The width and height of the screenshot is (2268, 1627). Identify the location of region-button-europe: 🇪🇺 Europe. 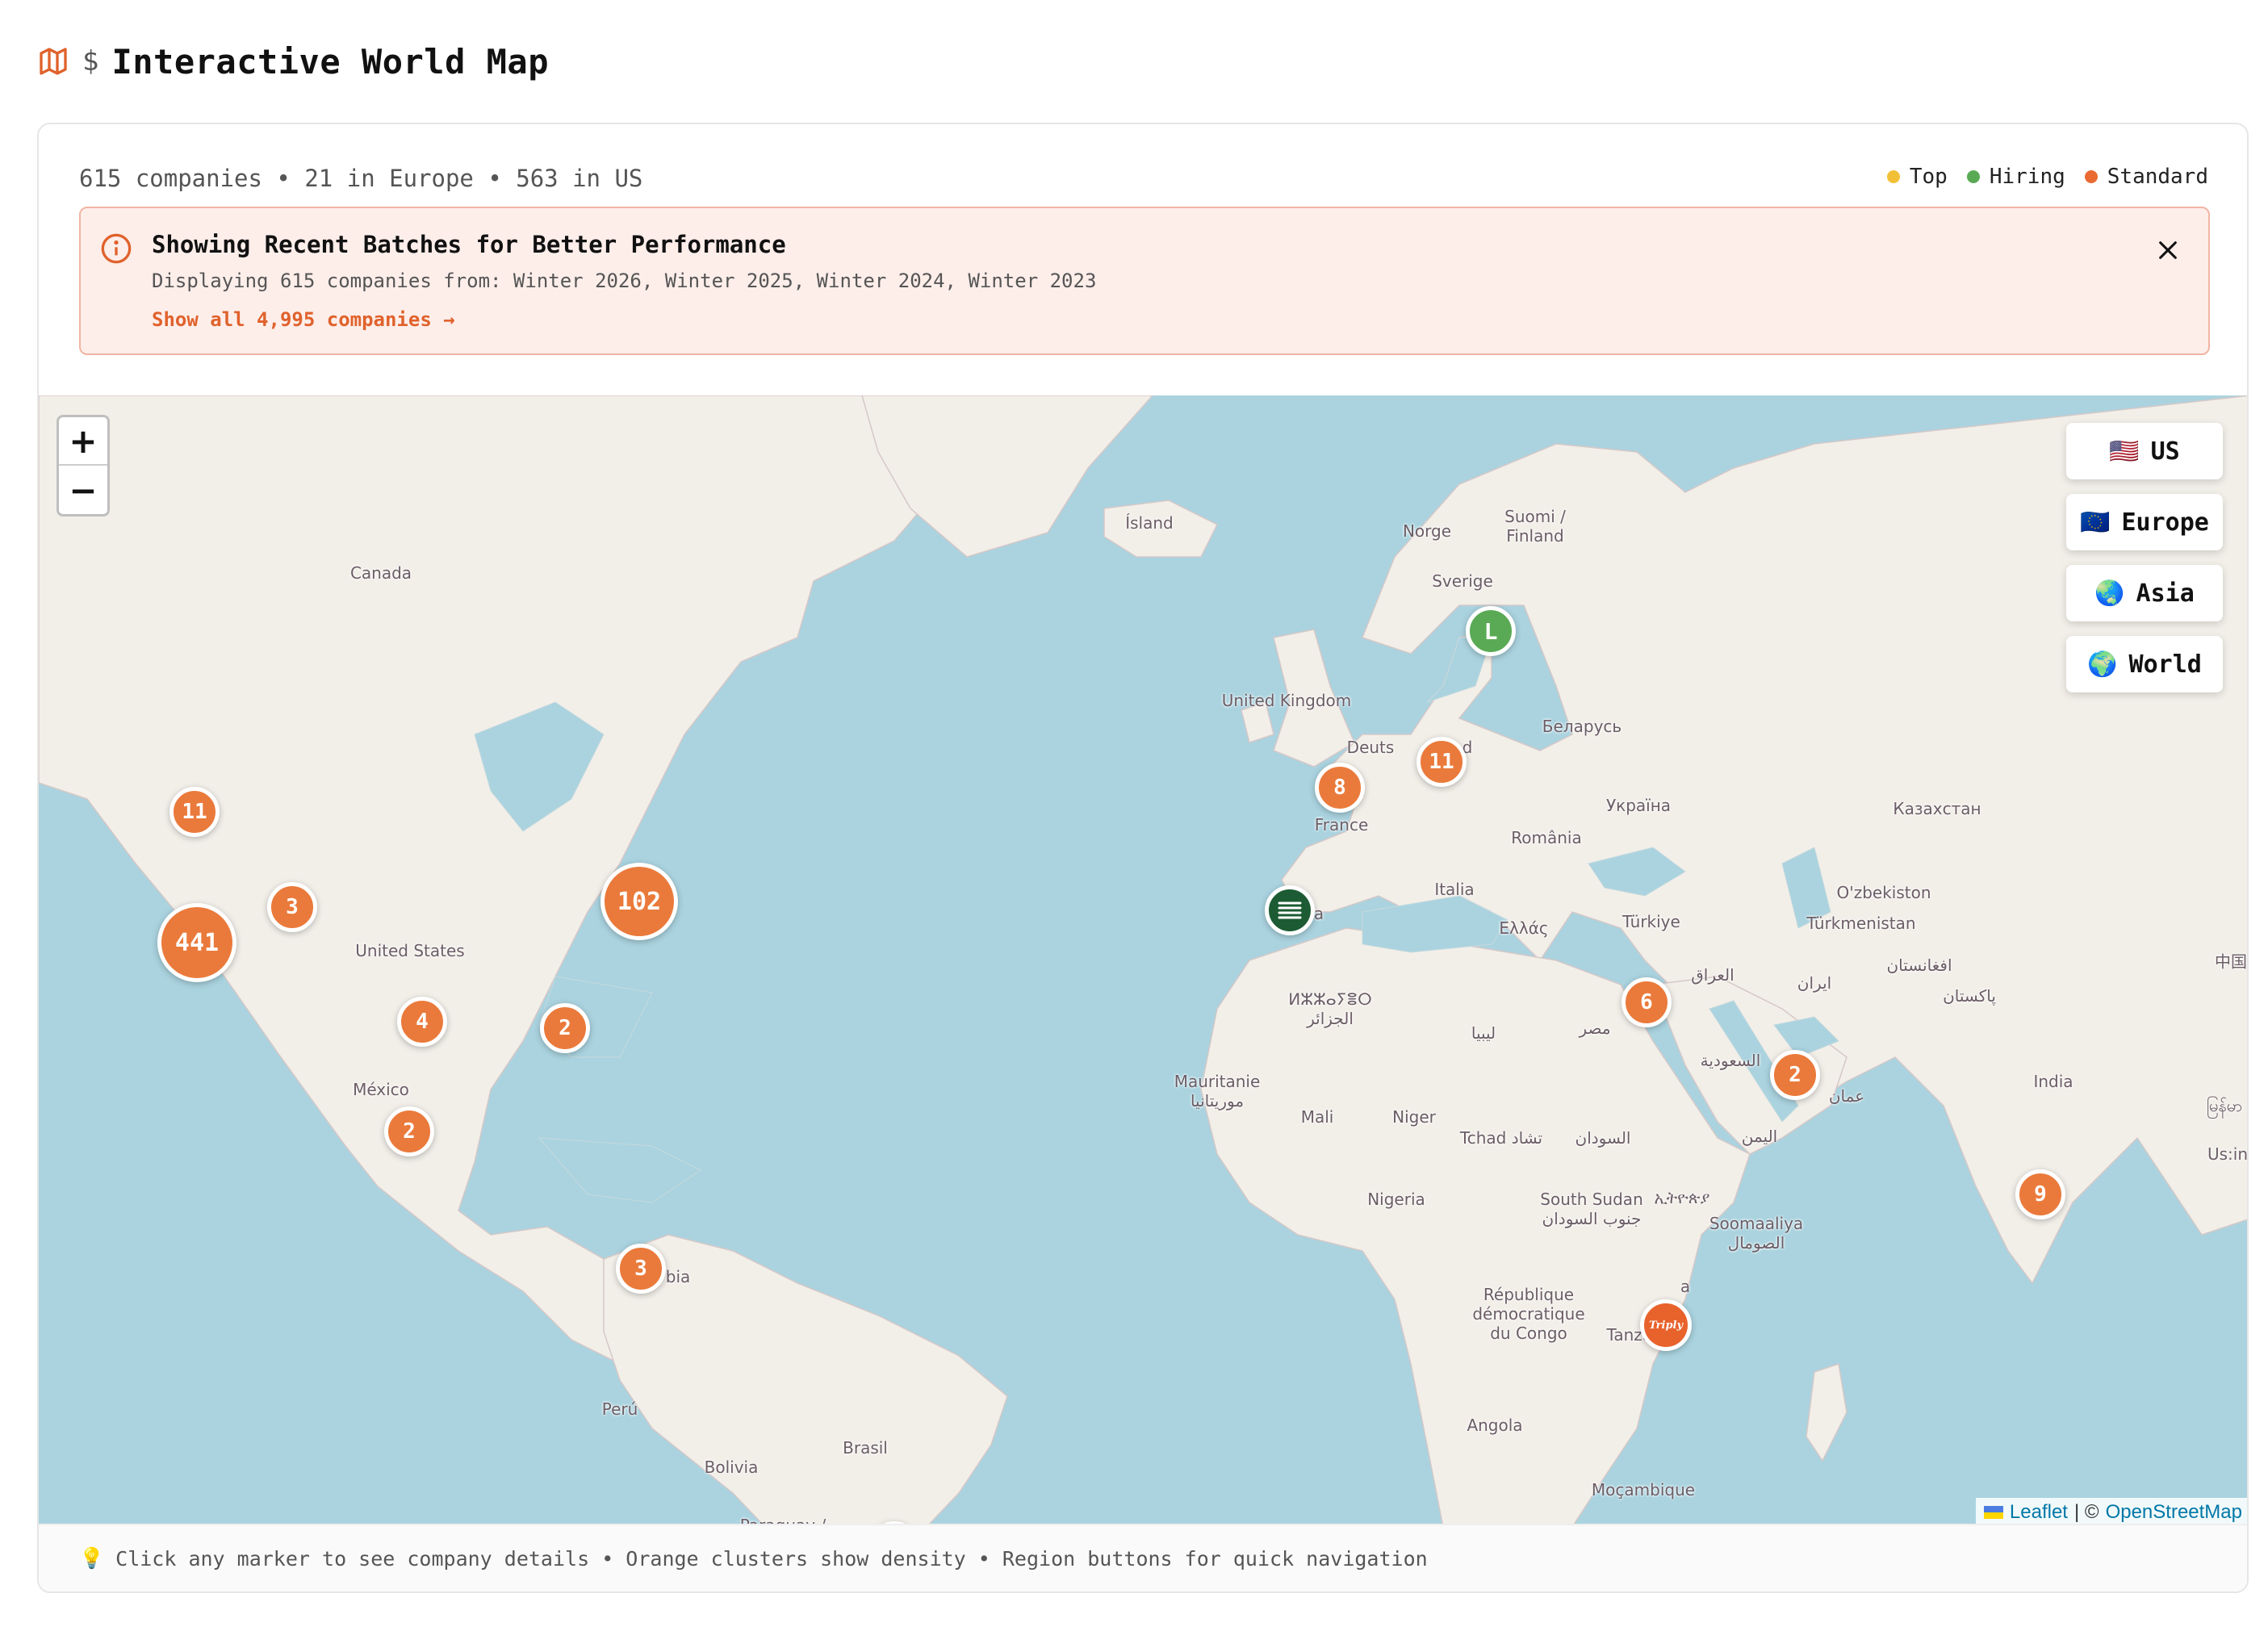
(2144, 522).